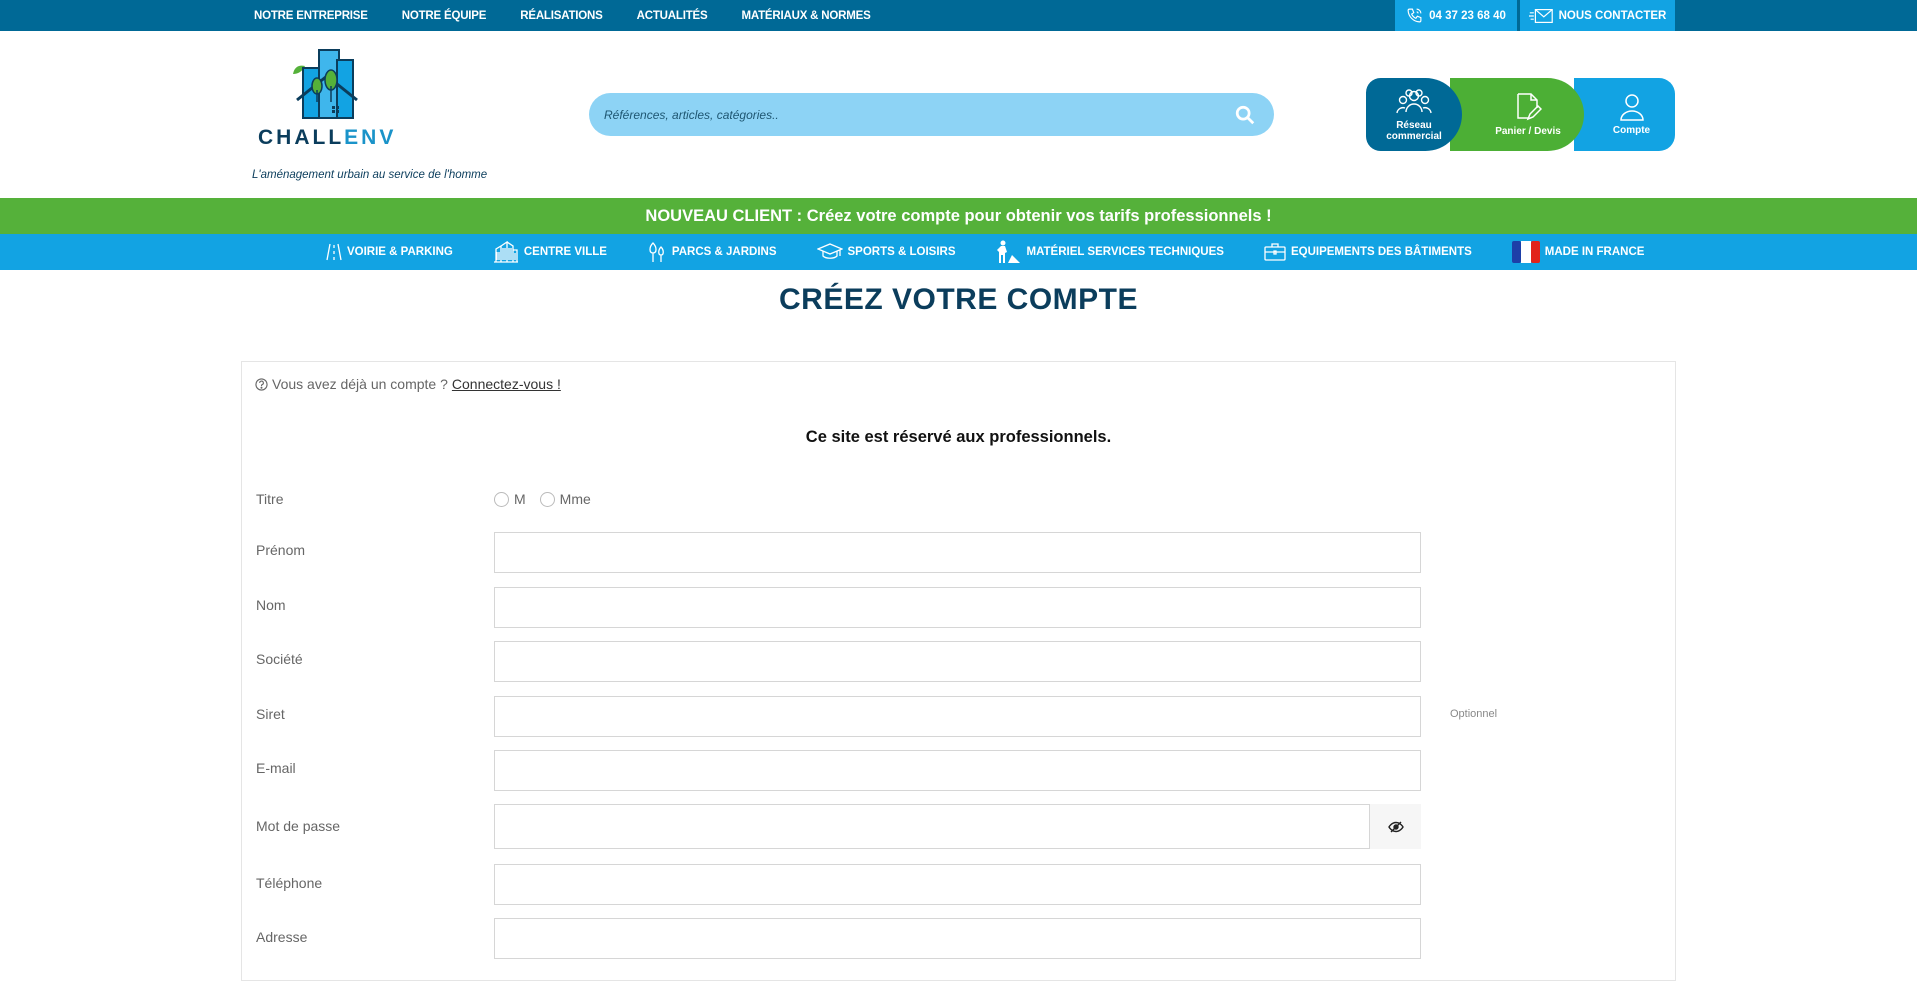 The height and width of the screenshot is (981, 1917). I want to click on titre-radio-group: M Mme, so click(549, 499).